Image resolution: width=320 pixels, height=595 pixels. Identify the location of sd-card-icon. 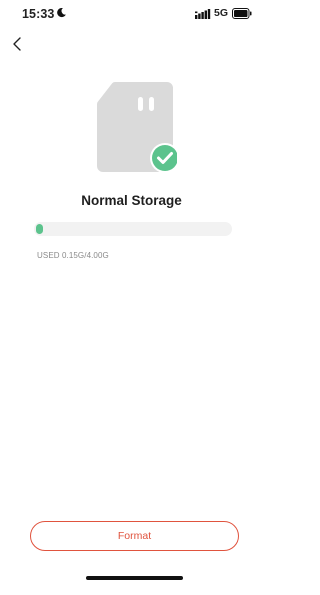
(137, 127).